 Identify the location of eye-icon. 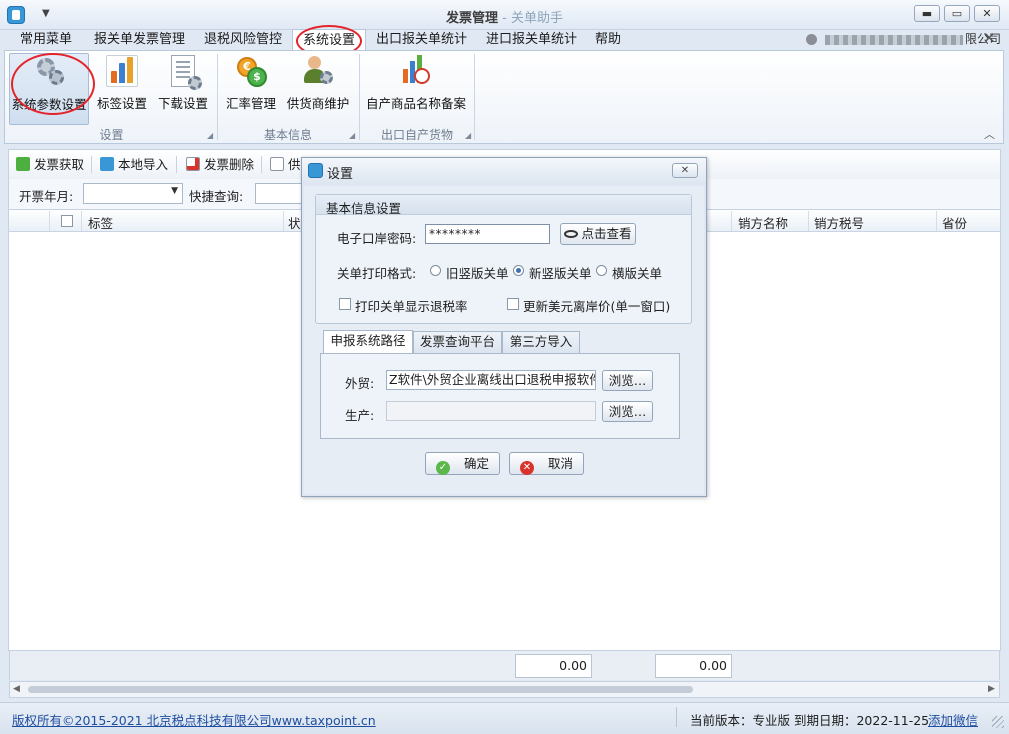
(571, 234).